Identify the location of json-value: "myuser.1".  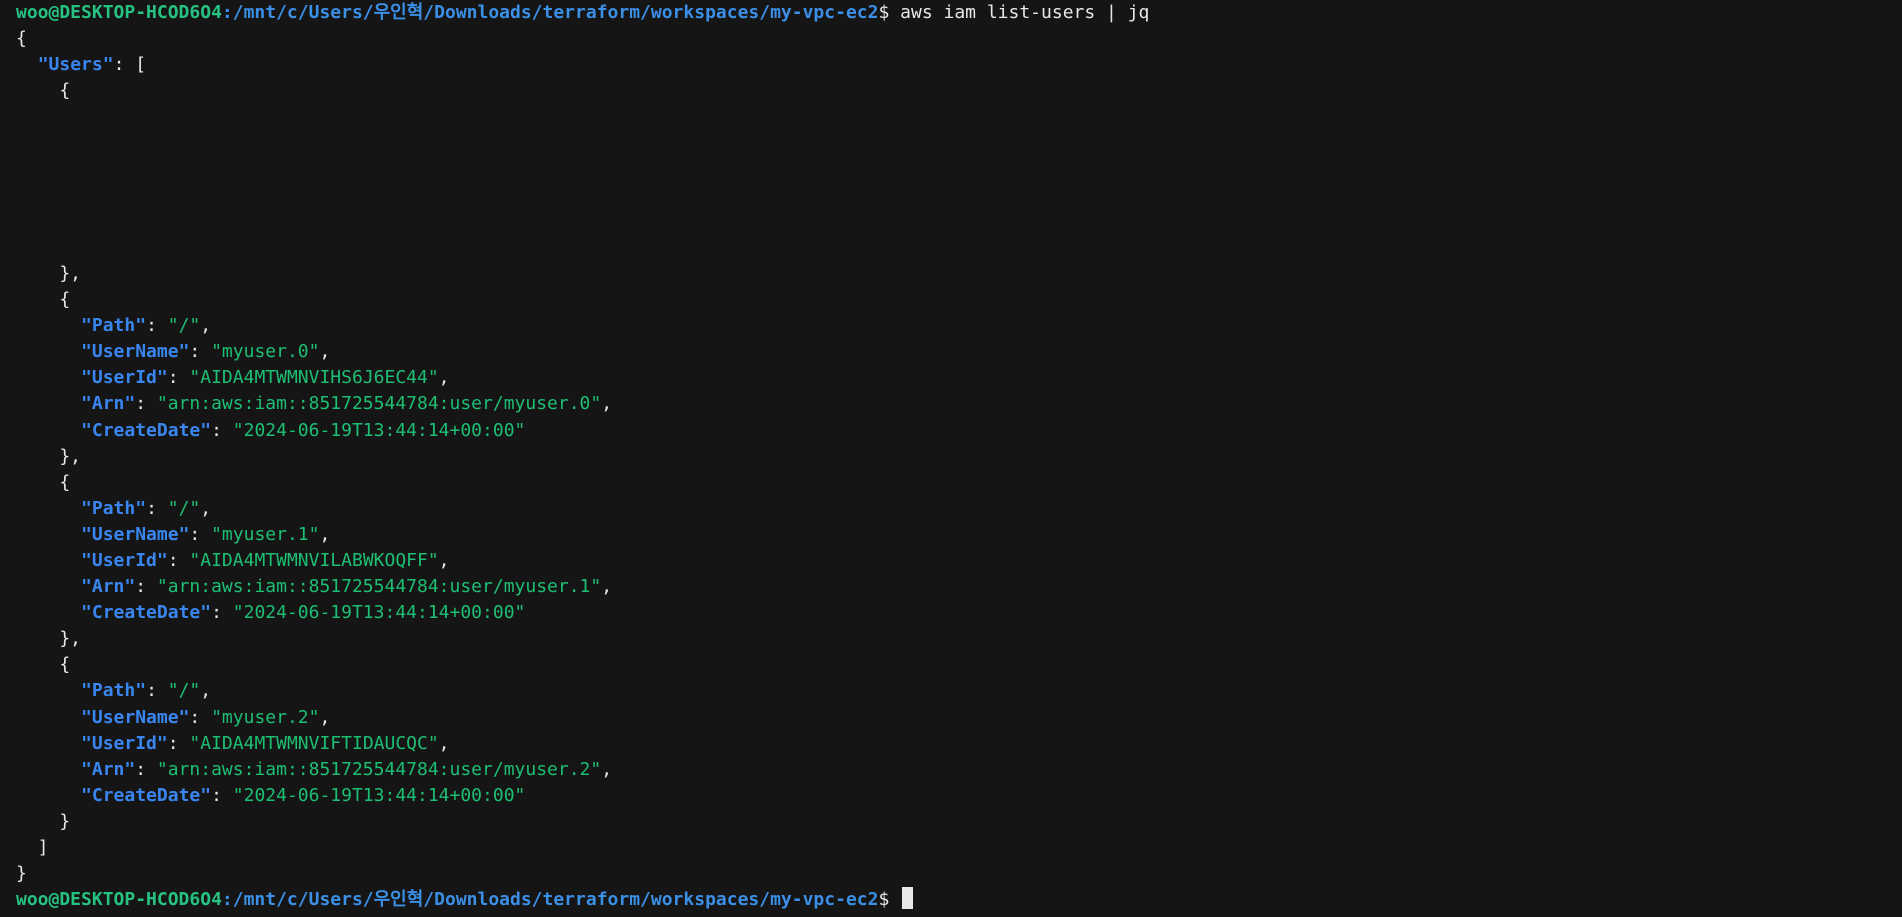
(265, 534).